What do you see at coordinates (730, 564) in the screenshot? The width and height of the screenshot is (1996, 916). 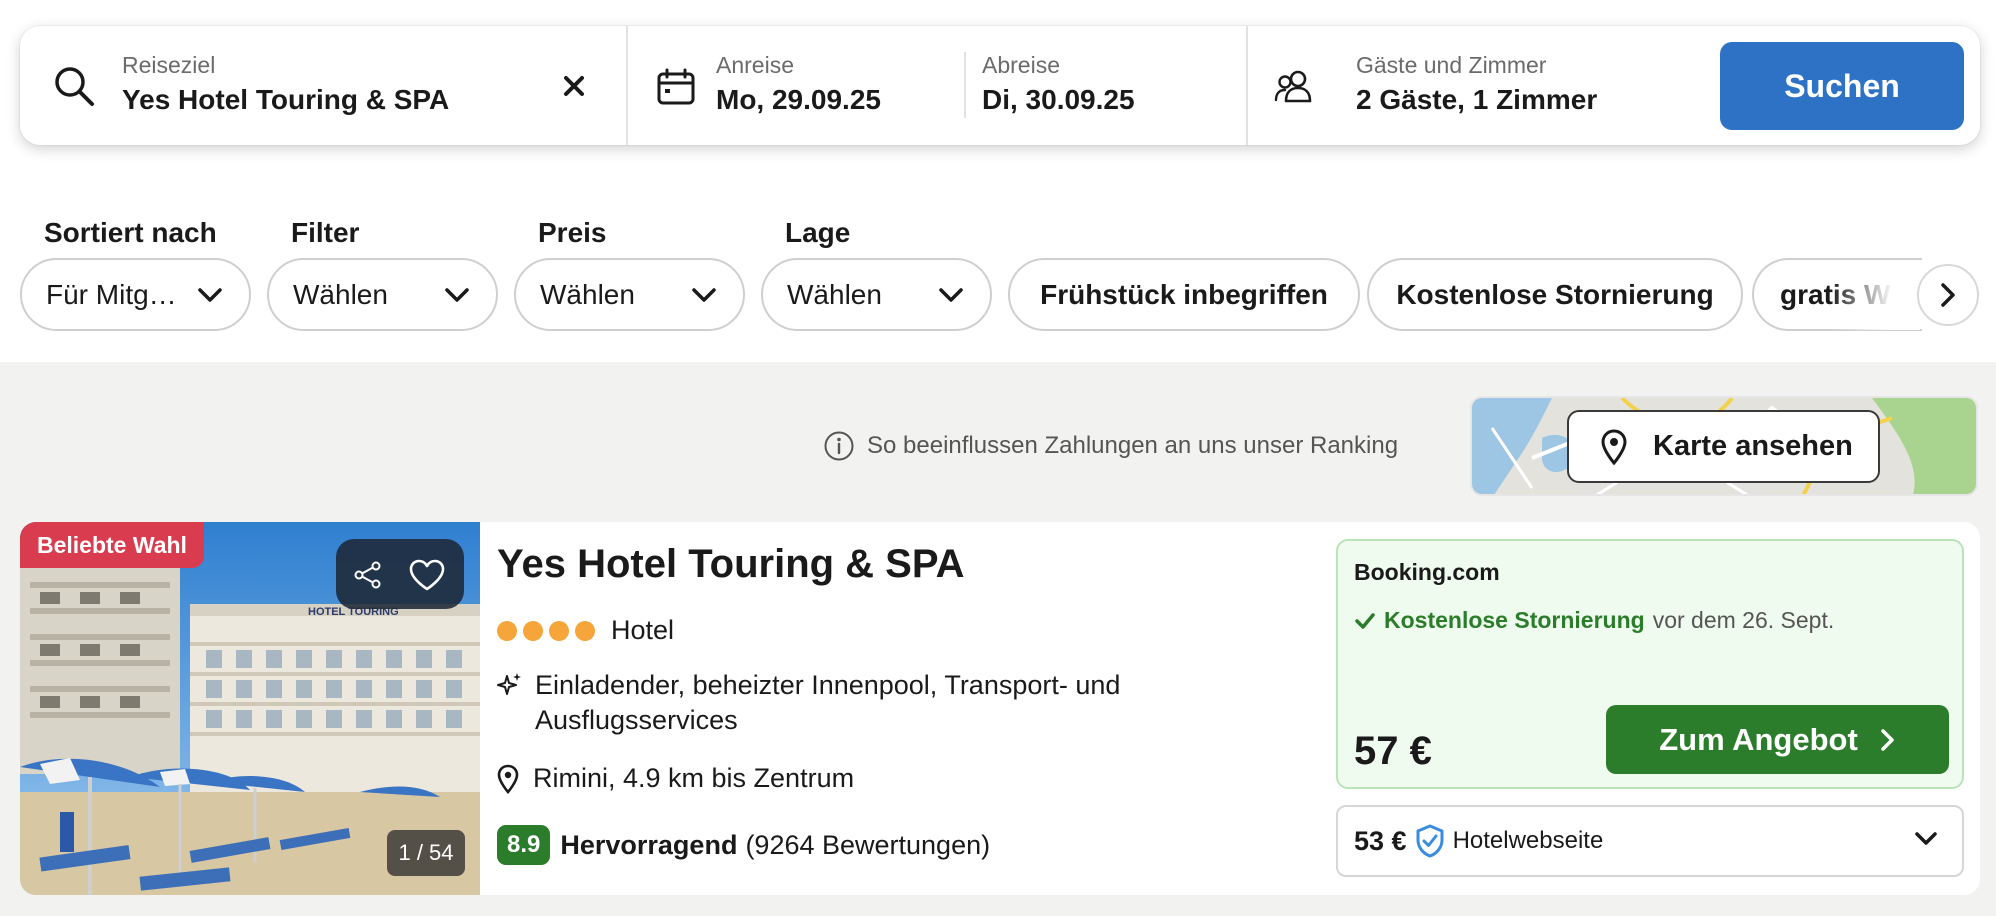 I see `hotel-name: Yes Hotel Touring & SPA` at bounding box center [730, 564].